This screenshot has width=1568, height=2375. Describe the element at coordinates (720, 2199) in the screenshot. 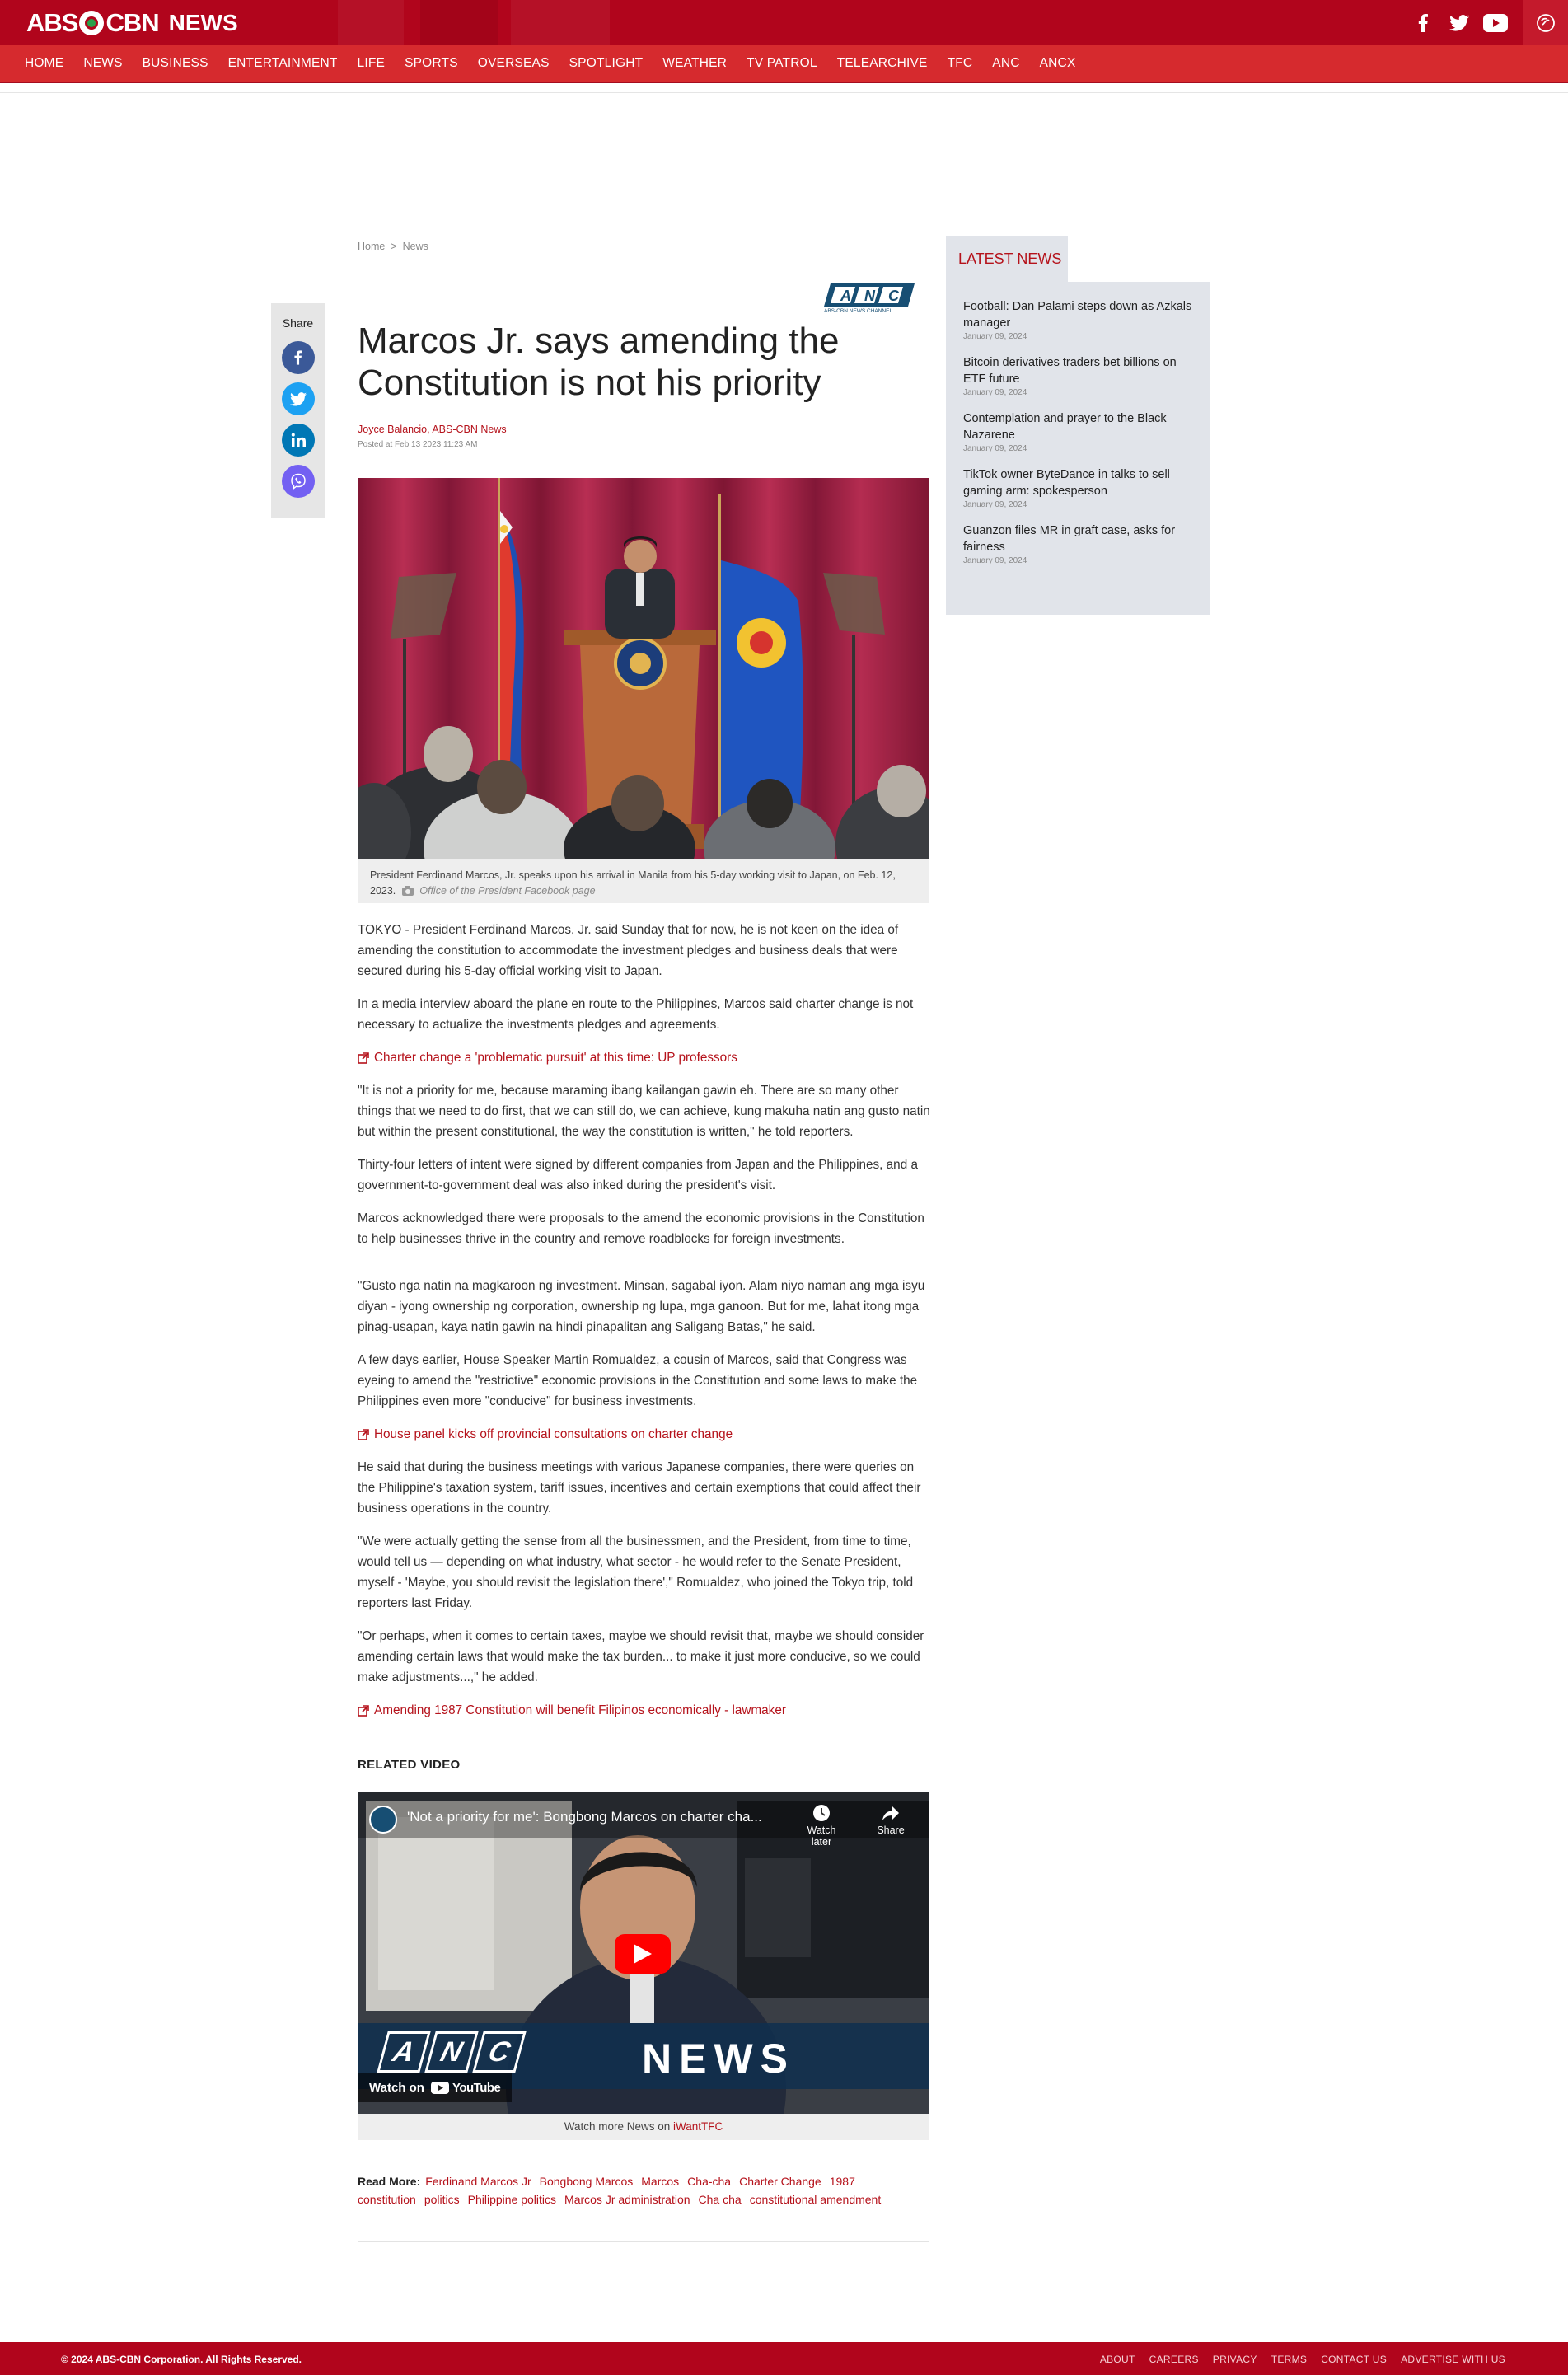

I see `tag-link: Cha cha` at that location.